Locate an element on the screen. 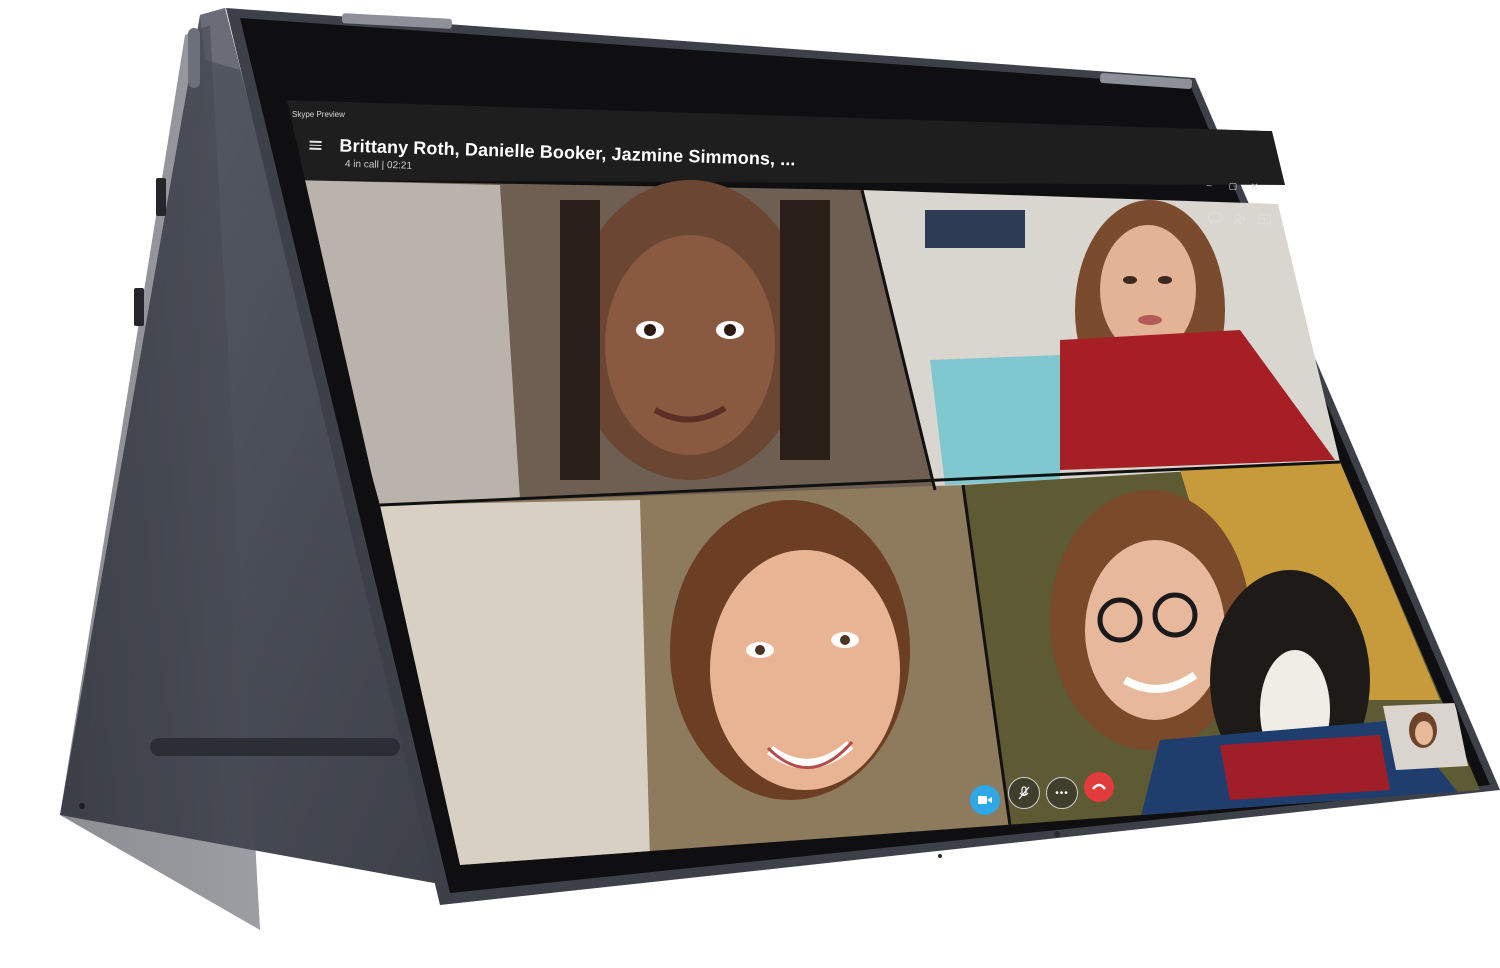  self-view-thumbnail is located at coordinates (1425, 736).